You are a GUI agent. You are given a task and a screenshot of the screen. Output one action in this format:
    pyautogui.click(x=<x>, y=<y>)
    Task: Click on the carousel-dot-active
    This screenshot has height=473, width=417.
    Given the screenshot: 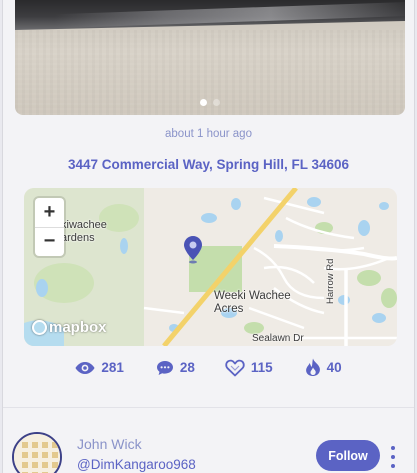 What is the action you would take?
    pyautogui.click(x=203, y=102)
    